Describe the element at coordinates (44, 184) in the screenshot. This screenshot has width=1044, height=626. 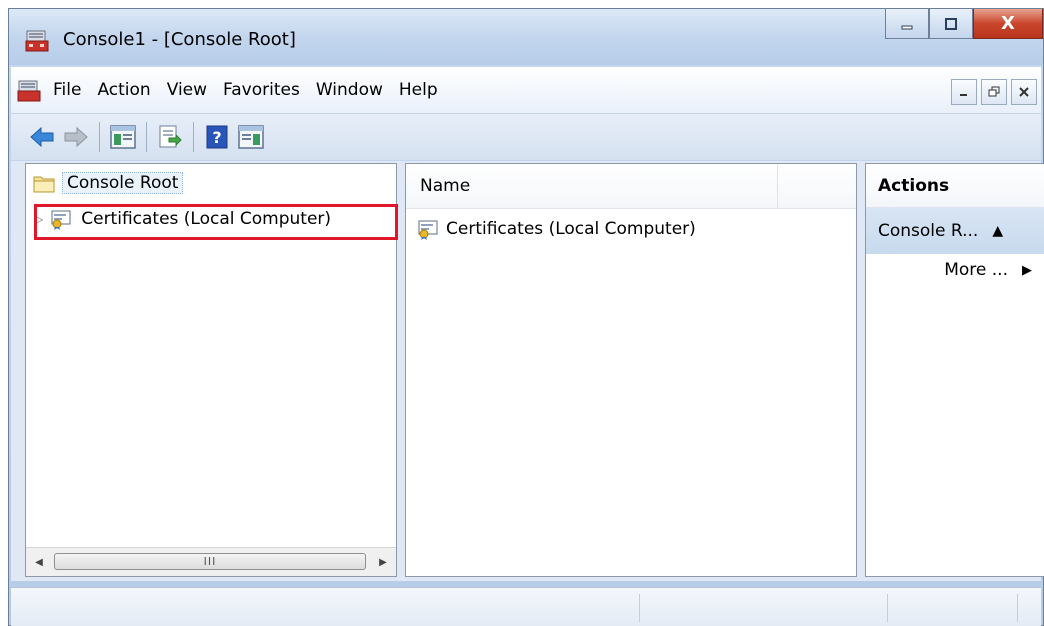
I see `folder-icon` at that location.